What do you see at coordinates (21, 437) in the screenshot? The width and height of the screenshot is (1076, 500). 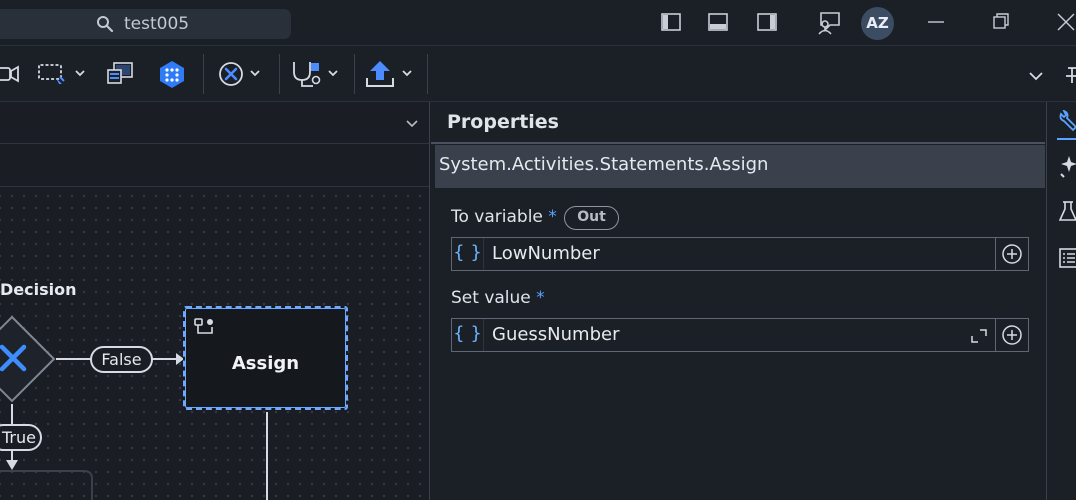 I see `true-branch-label: True` at bounding box center [21, 437].